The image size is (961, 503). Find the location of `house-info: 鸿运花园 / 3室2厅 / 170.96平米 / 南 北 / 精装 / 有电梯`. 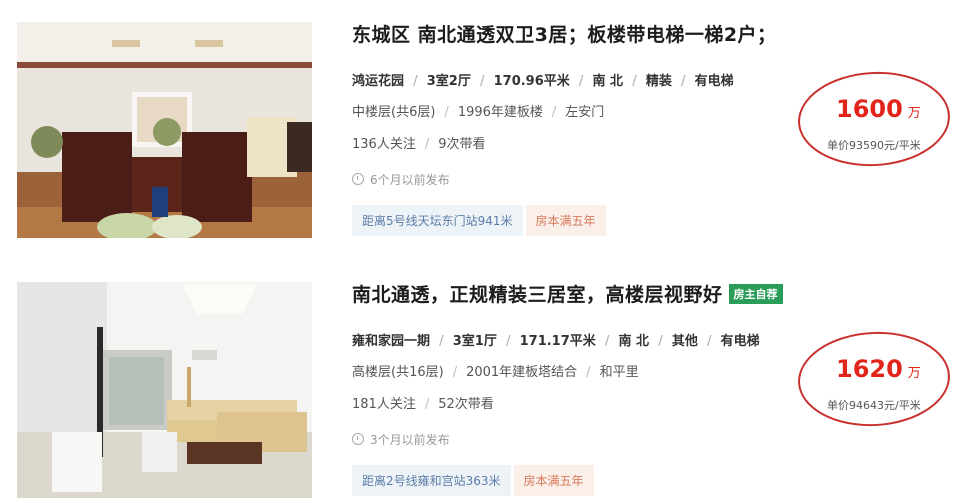

house-info: 鸿运花园 / 3室2厅 / 170.96平米 / 南 北 / 精装 / 有电梯 is located at coordinates (543, 79).